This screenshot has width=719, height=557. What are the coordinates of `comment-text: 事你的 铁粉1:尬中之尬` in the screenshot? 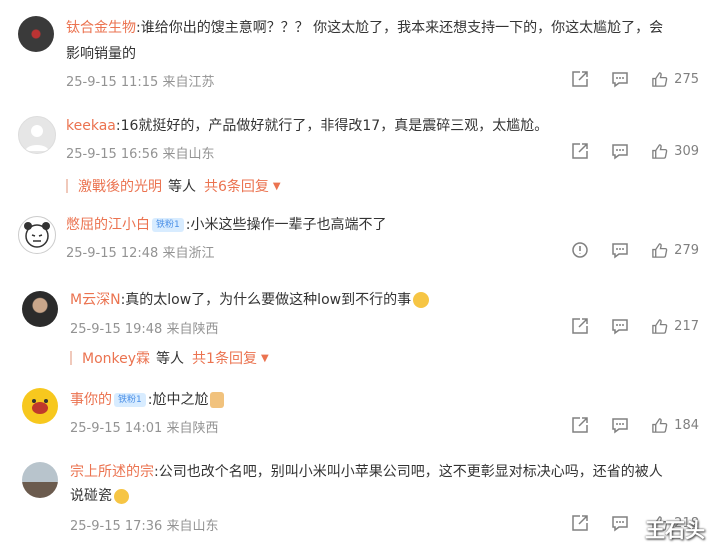 It's located at (147, 400).